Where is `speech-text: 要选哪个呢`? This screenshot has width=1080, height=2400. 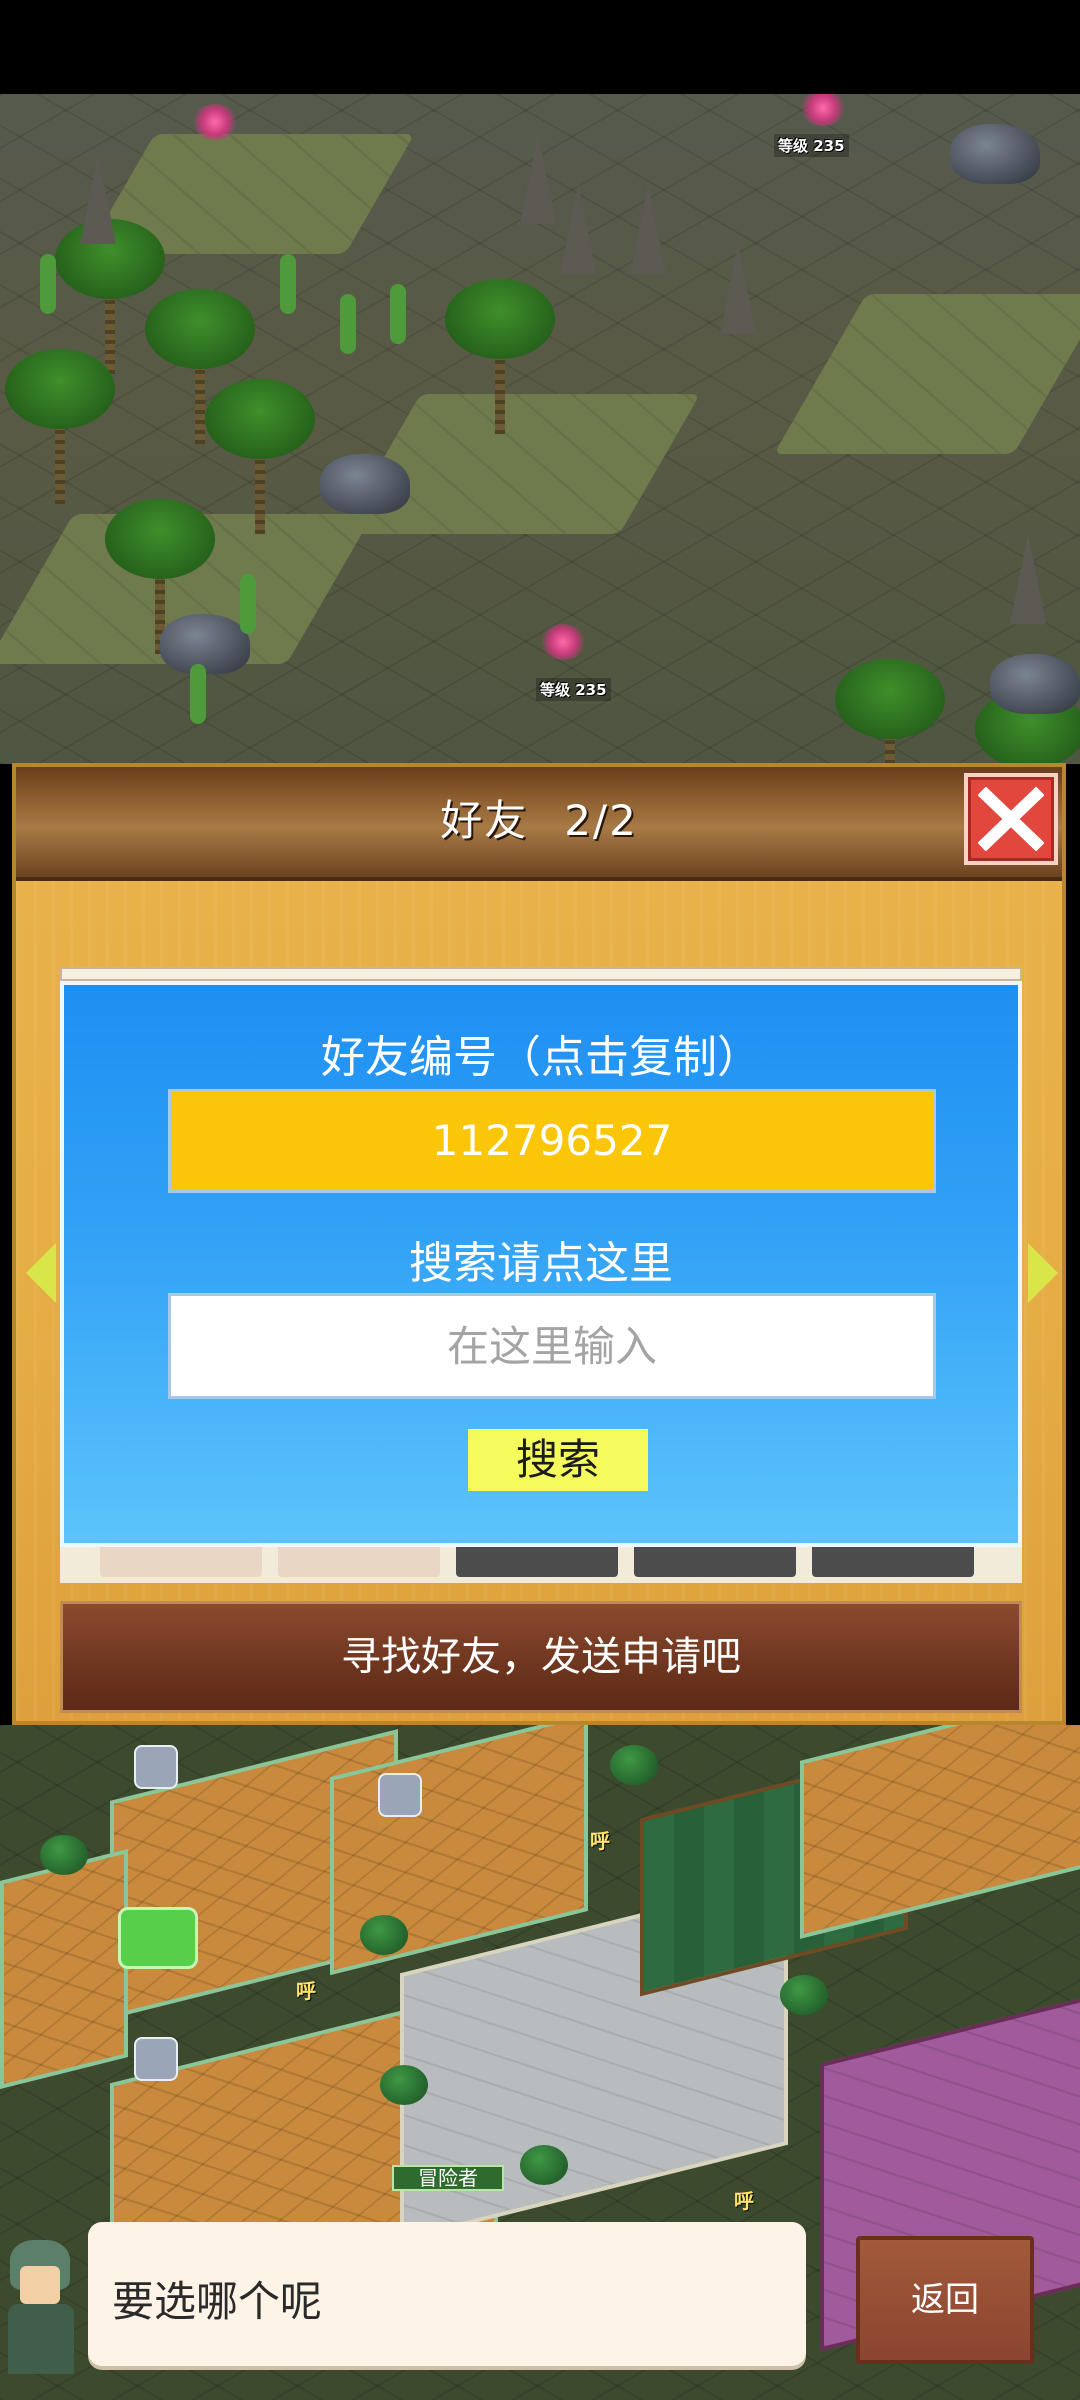 speech-text: 要选哪个呢 is located at coordinates (217, 2301).